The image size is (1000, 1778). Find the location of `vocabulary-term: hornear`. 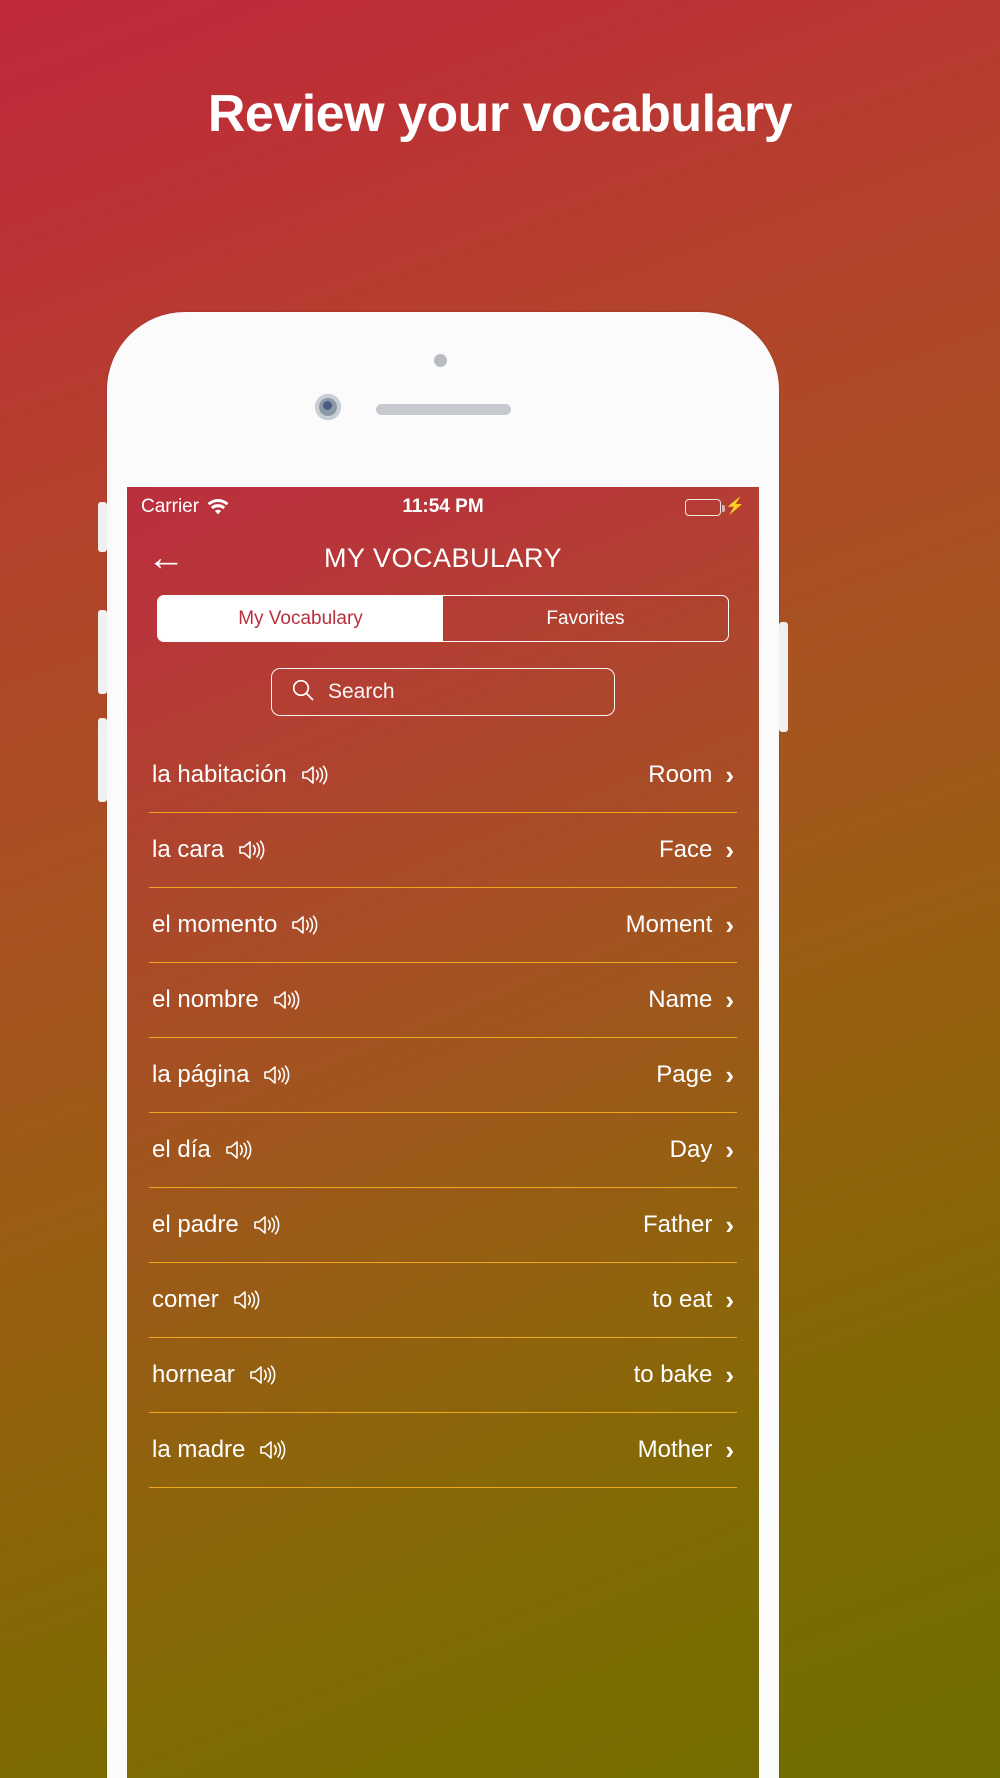

vocabulary-term: hornear is located at coordinates (193, 1374).